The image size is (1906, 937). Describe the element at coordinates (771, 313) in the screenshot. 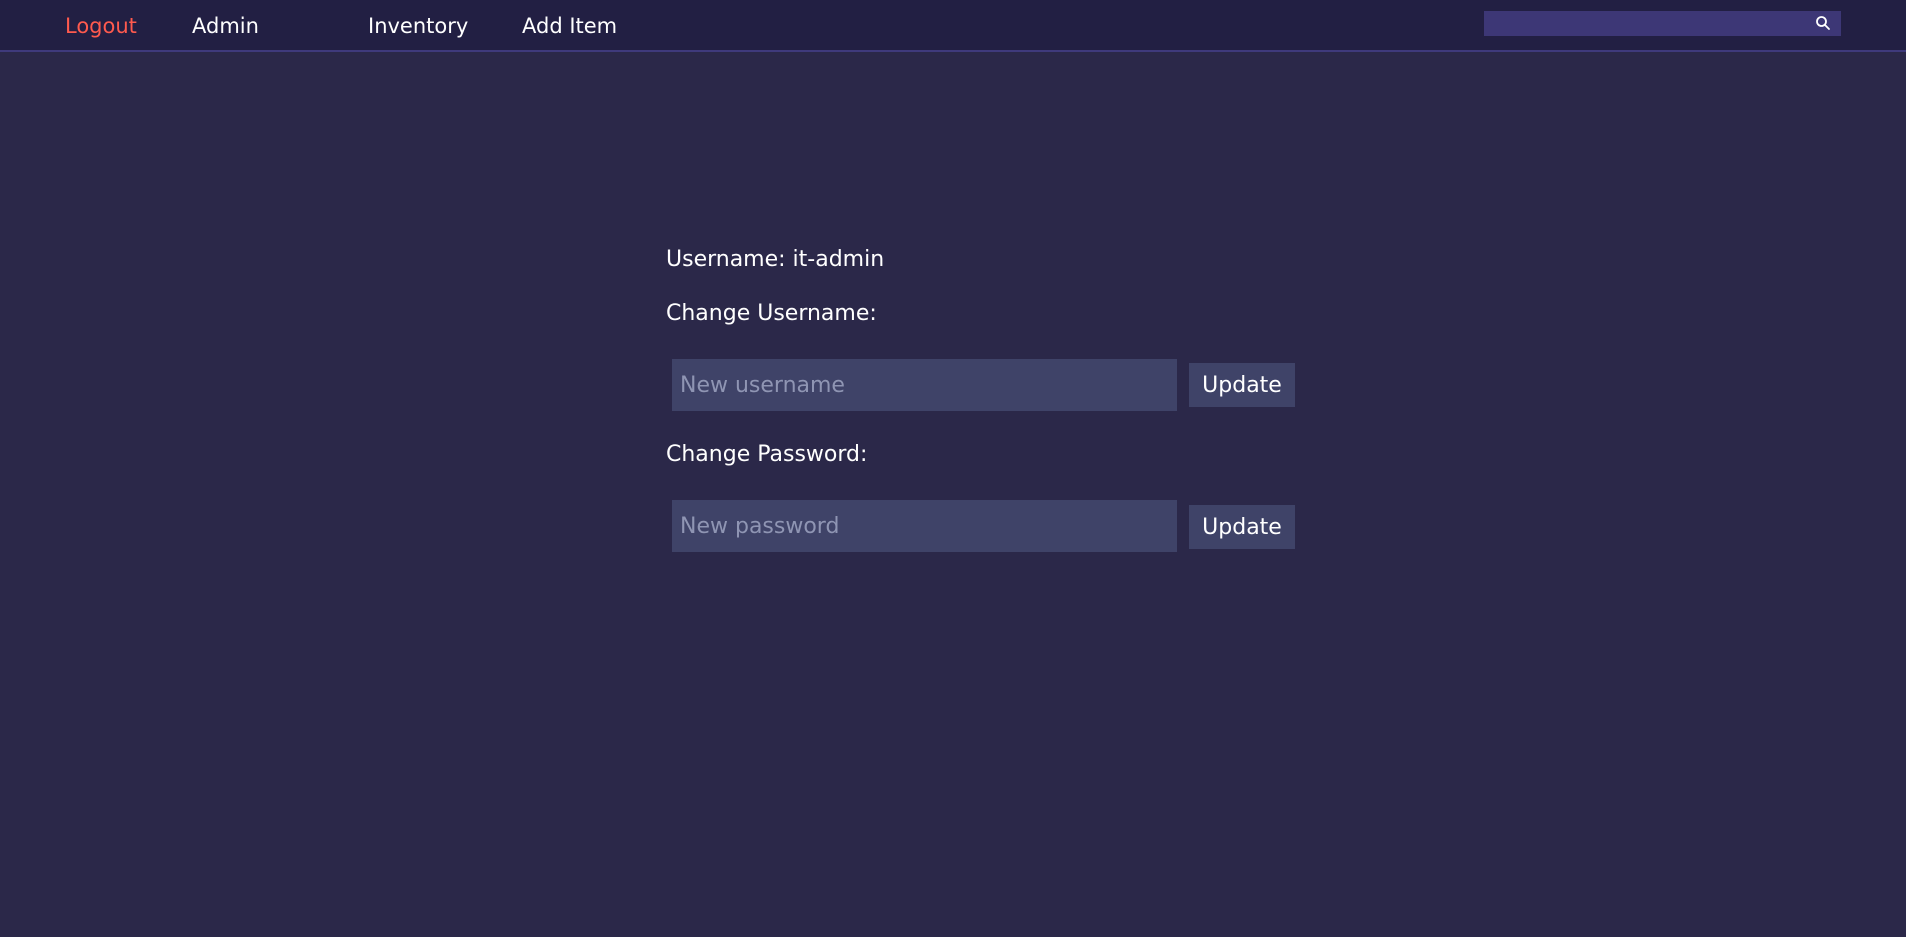

I see `change-username-heading: Change Username:` at that location.